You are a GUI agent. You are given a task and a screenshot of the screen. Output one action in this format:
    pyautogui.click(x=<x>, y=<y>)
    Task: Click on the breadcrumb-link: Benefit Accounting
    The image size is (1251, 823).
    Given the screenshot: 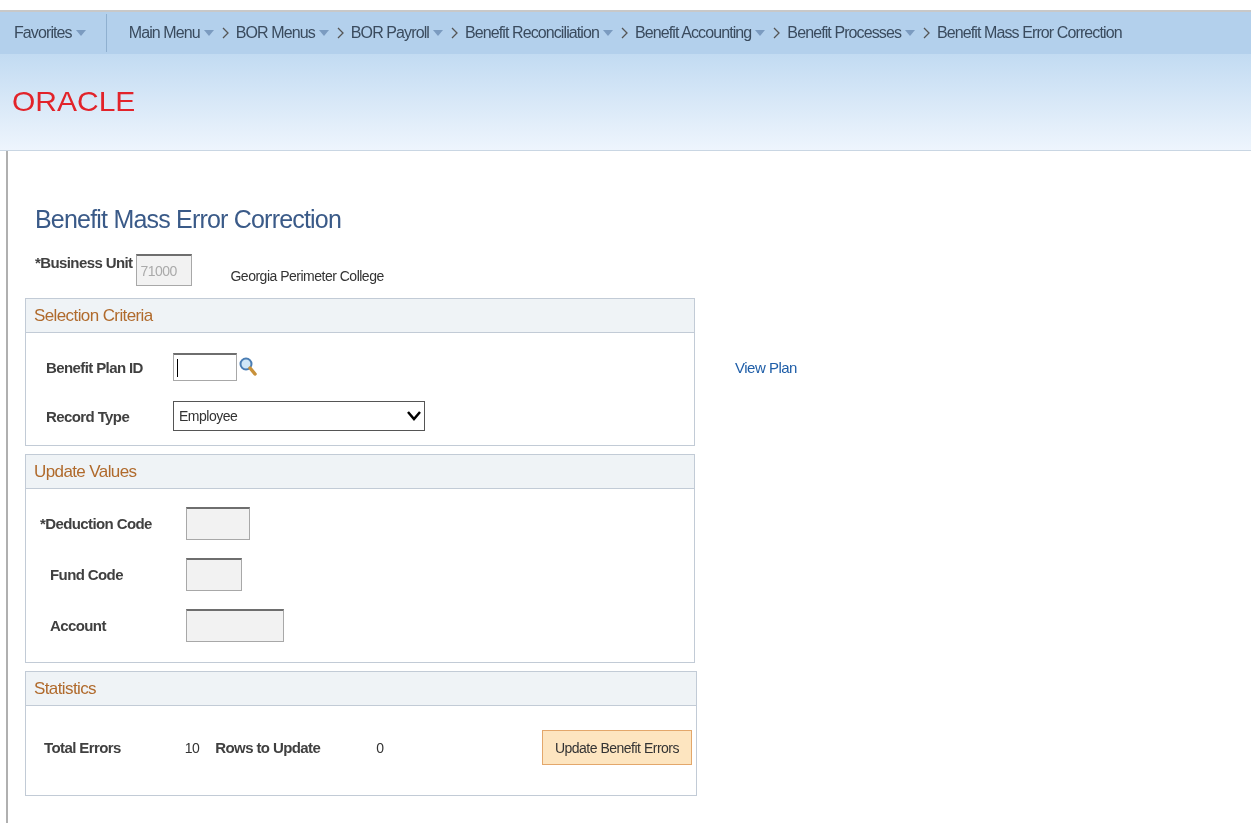 What is the action you would take?
    pyautogui.click(x=700, y=33)
    